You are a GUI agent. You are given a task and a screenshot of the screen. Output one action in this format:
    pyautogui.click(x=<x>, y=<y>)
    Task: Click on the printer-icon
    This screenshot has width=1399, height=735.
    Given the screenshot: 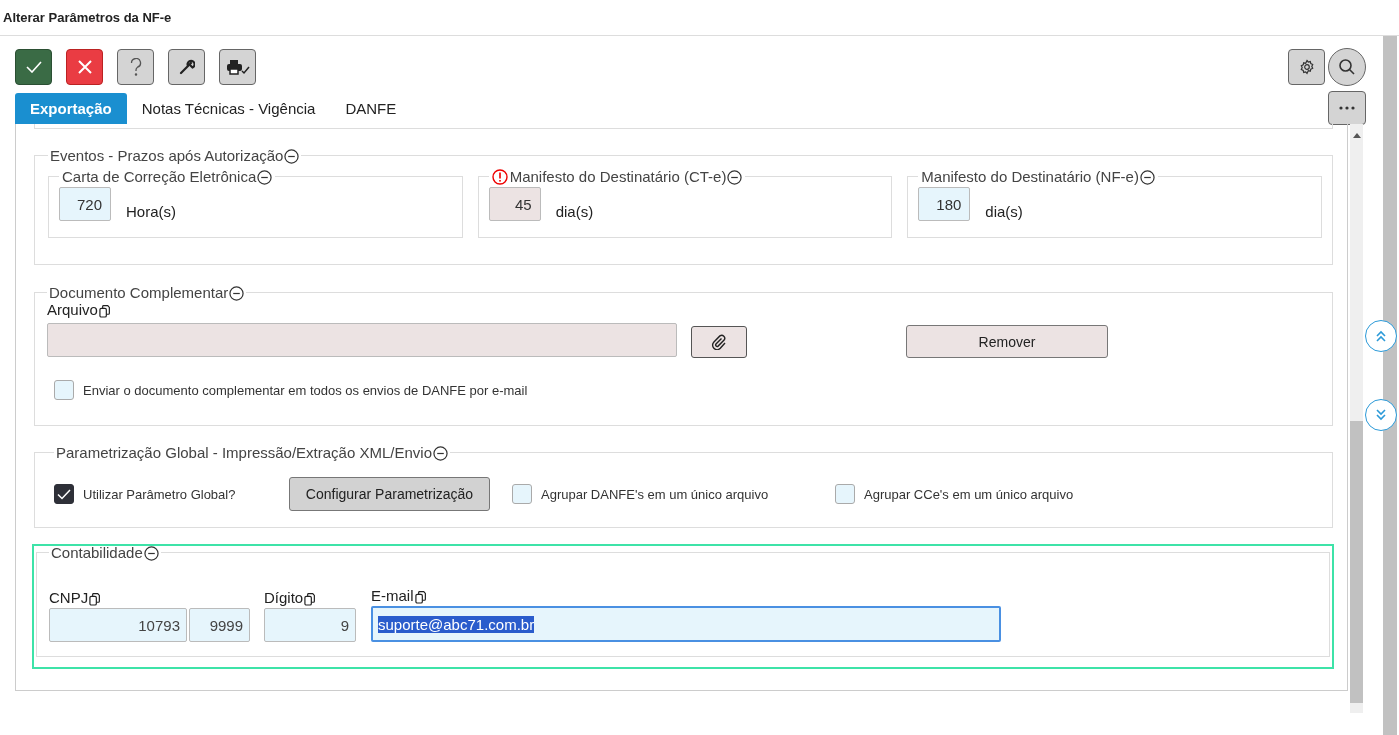 What is the action you would take?
    pyautogui.click(x=237, y=67)
    